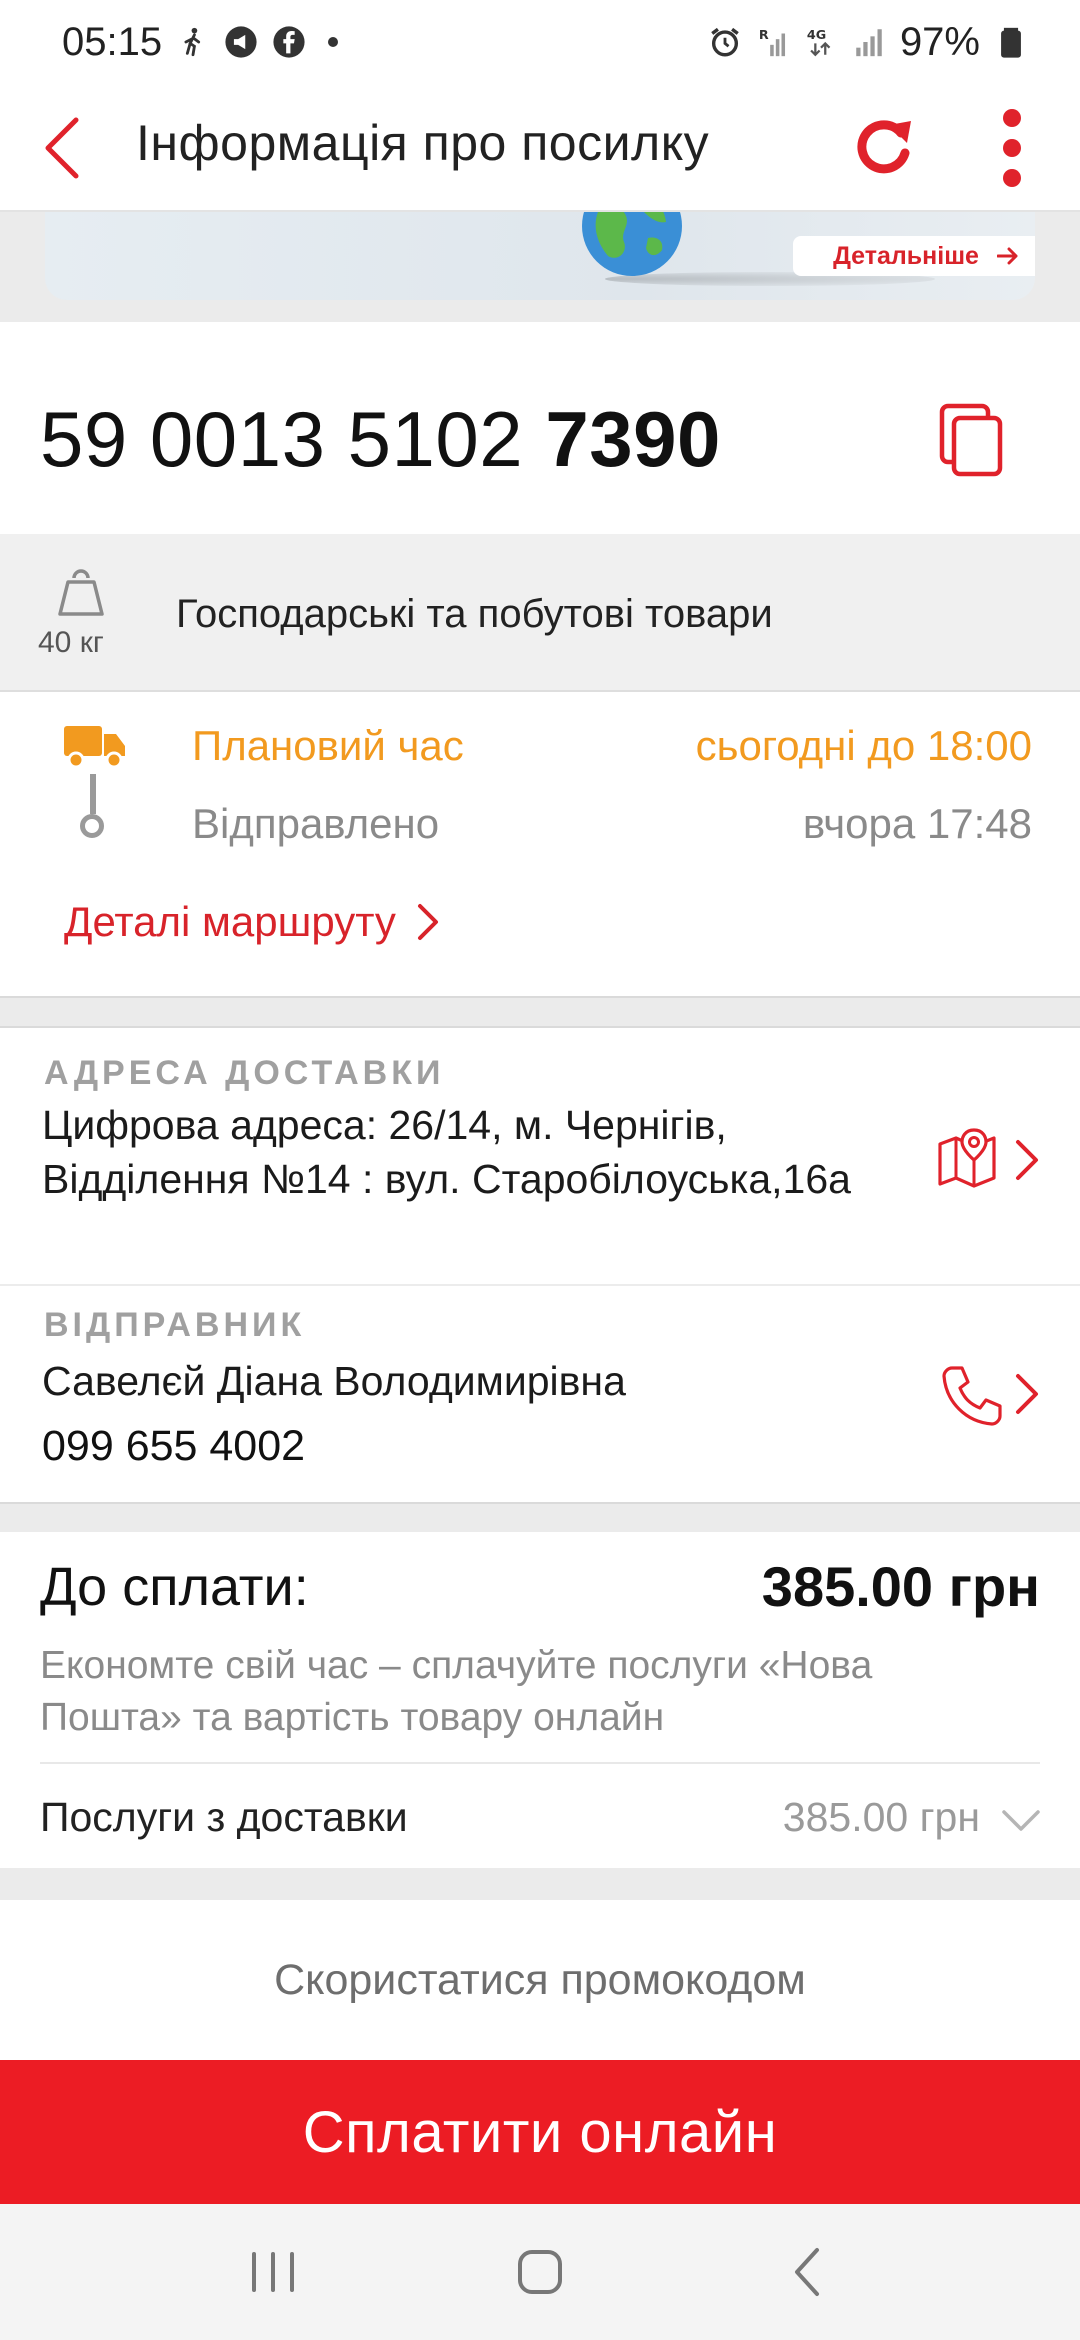 The height and width of the screenshot is (2340, 1080). What do you see at coordinates (917, 823) in the screenshot?
I see `sent-value: вчора 17:48` at bounding box center [917, 823].